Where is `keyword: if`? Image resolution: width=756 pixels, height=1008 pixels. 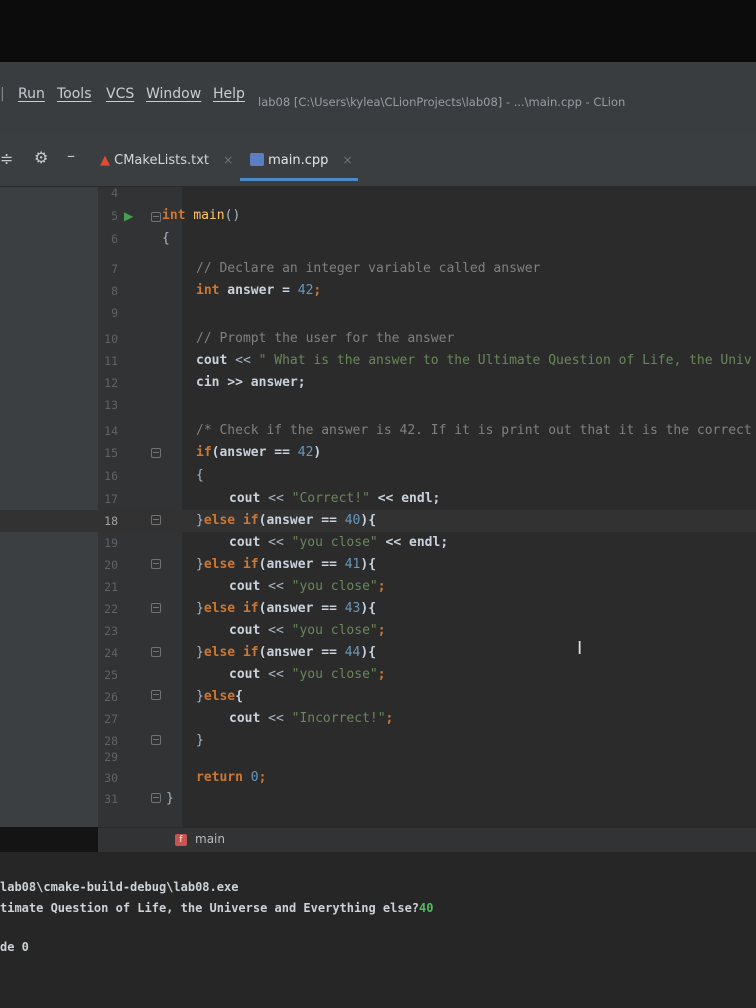
keyword: if is located at coordinates (204, 452).